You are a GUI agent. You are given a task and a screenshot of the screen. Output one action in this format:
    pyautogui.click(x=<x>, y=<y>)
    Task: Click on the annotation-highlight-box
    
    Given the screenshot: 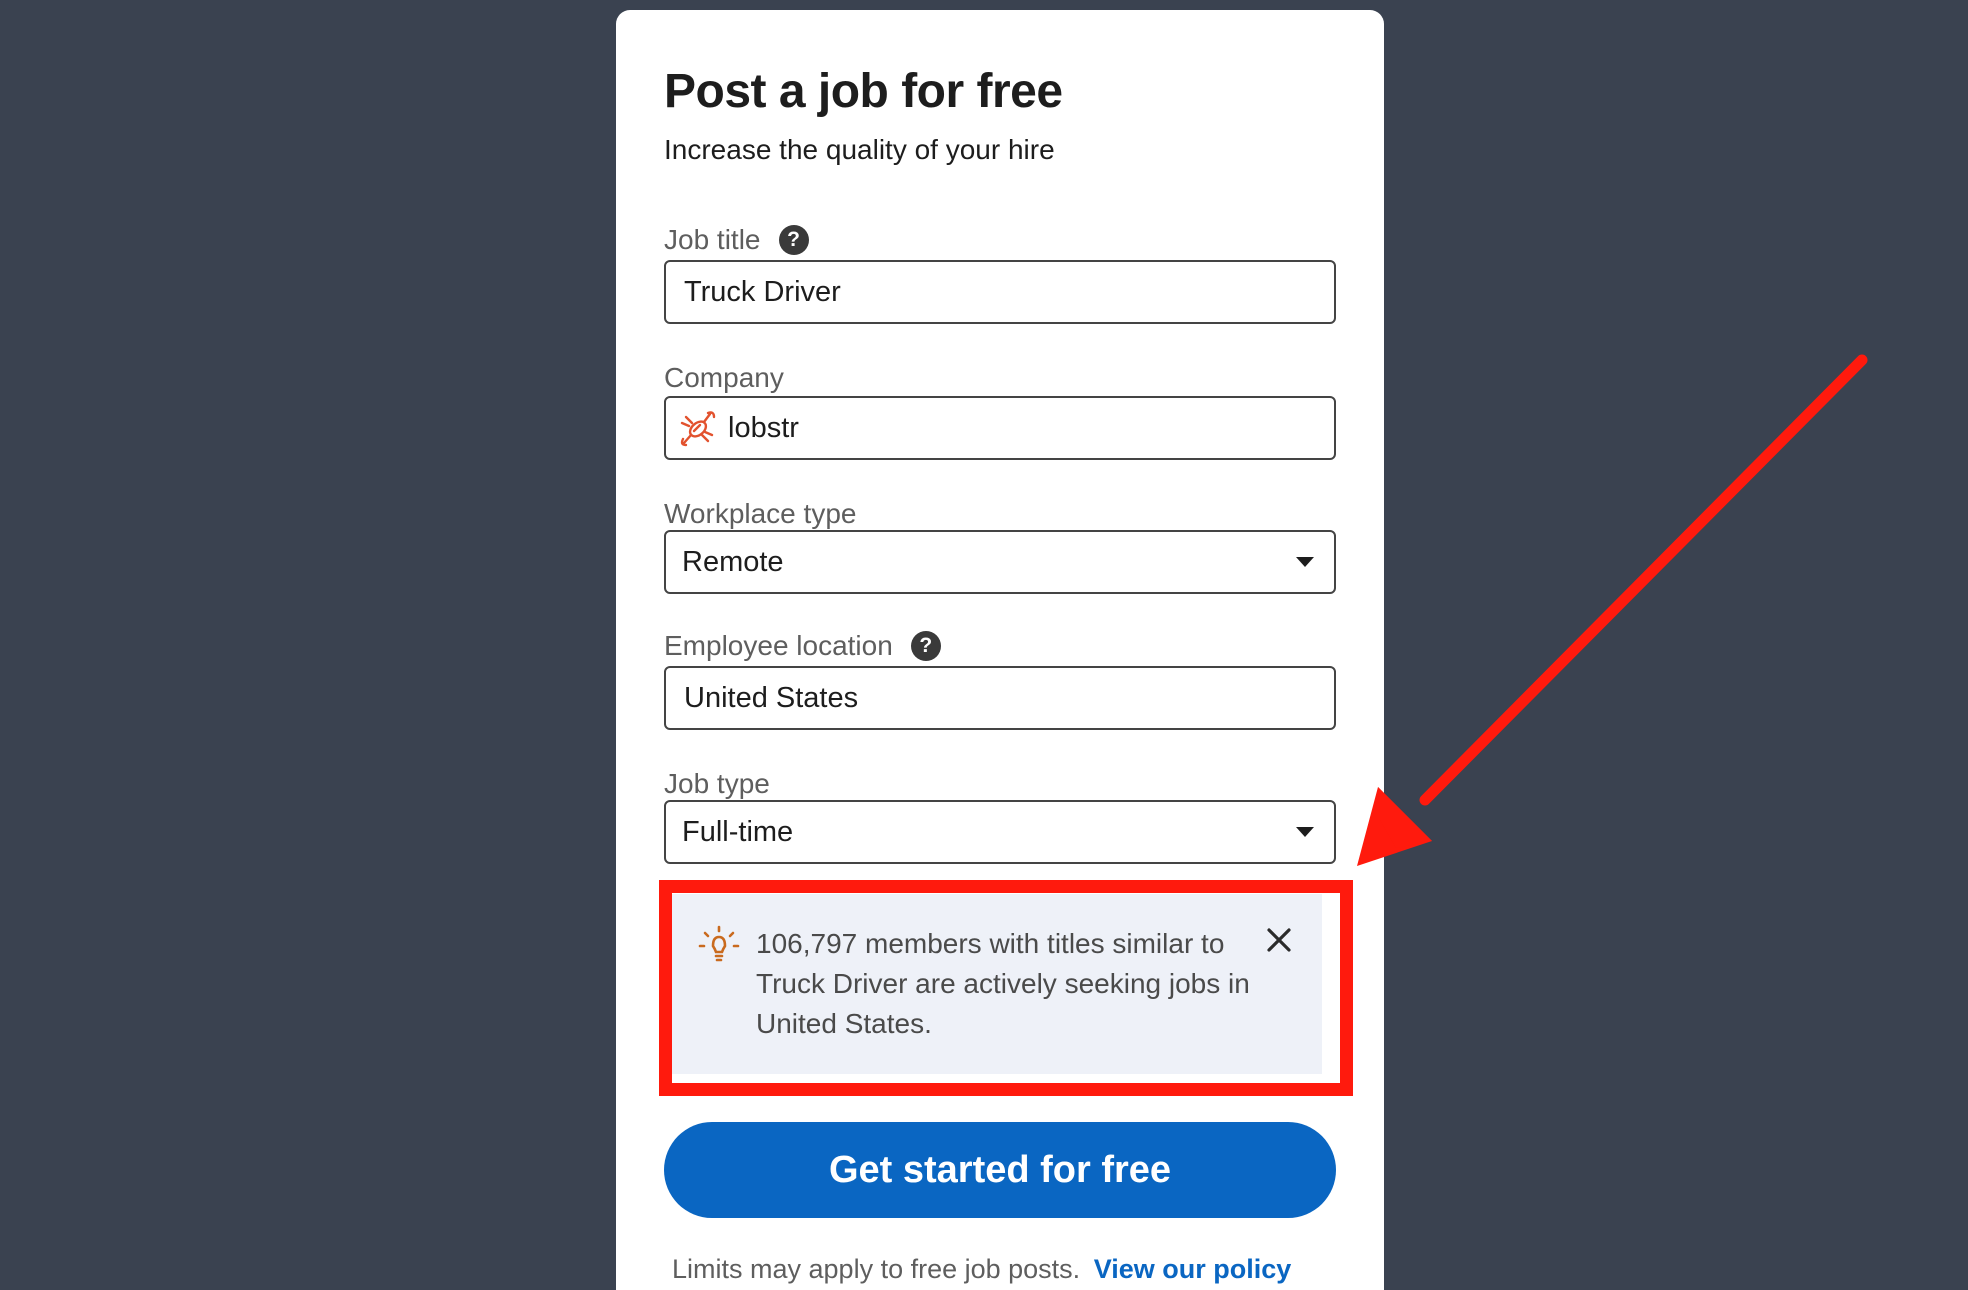 What is the action you would take?
    pyautogui.click(x=1006, y=988)
    